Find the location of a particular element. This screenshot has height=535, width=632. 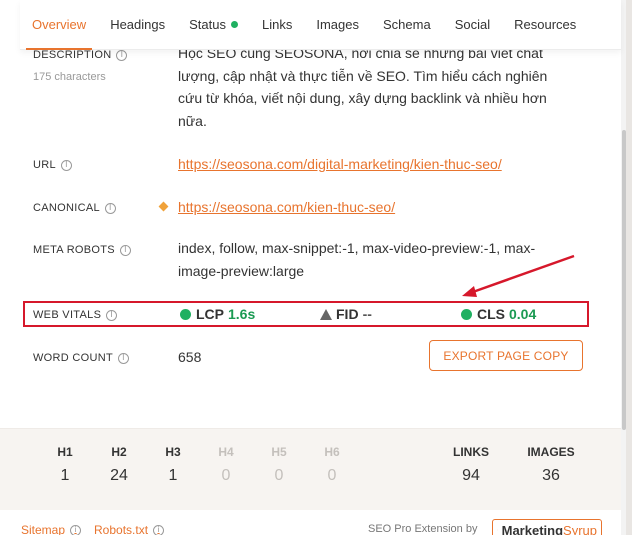

tab-resources: Resources is located at coordinates (545, 25).